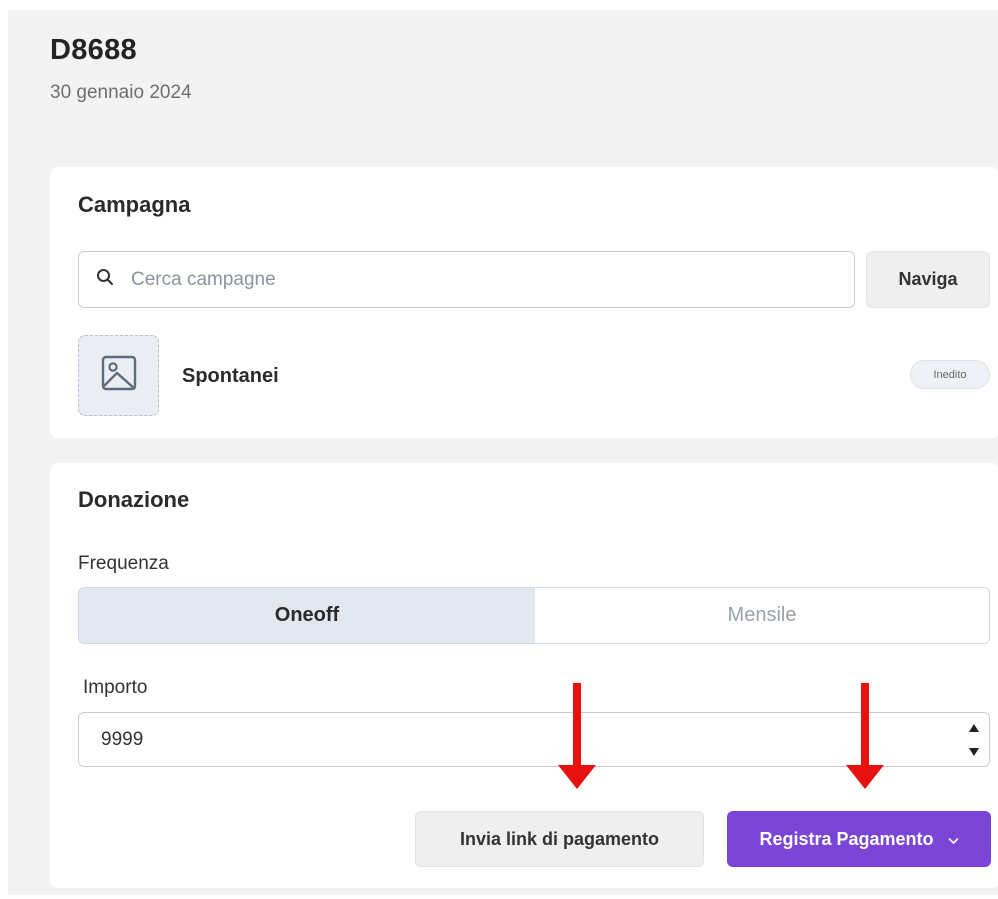 This screenshot has height=899, width=998. What do you see at coordinates (122, 739) in the screenshot?
I see `amount-value: 9999` at bounding box center [122, 739].